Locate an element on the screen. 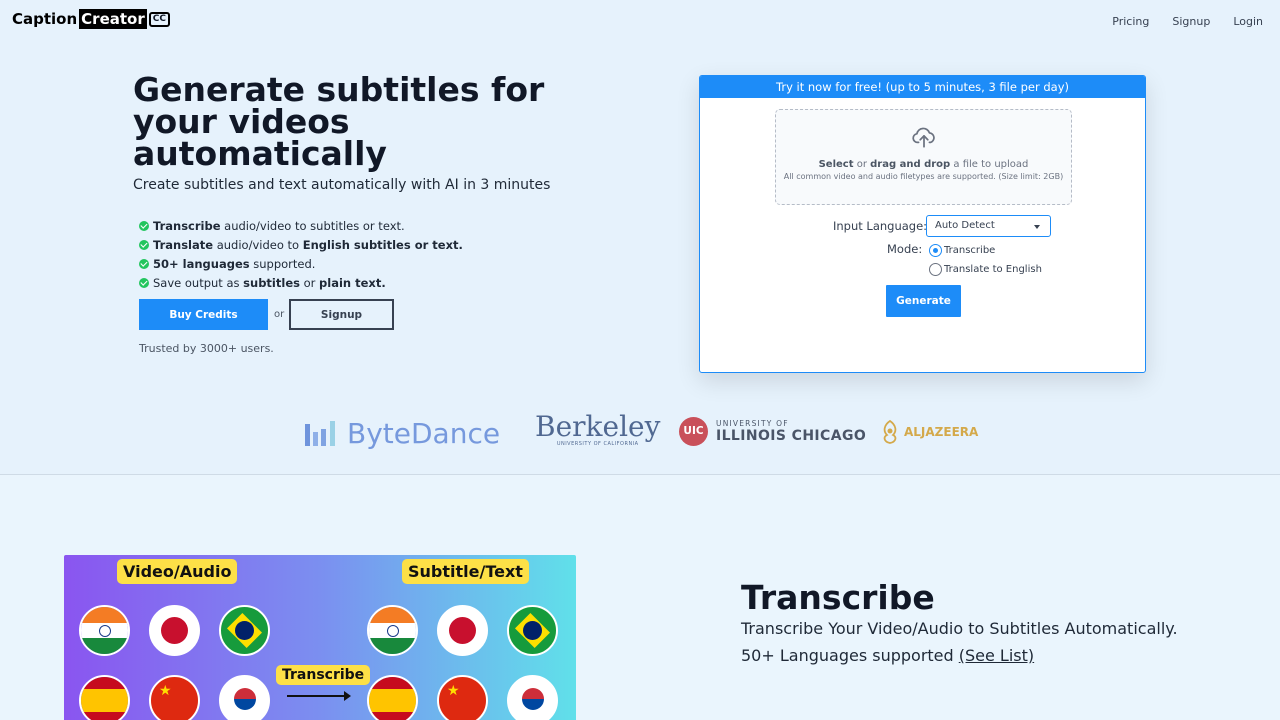  mode-label: Mode: is located at coordinates (905, 249).